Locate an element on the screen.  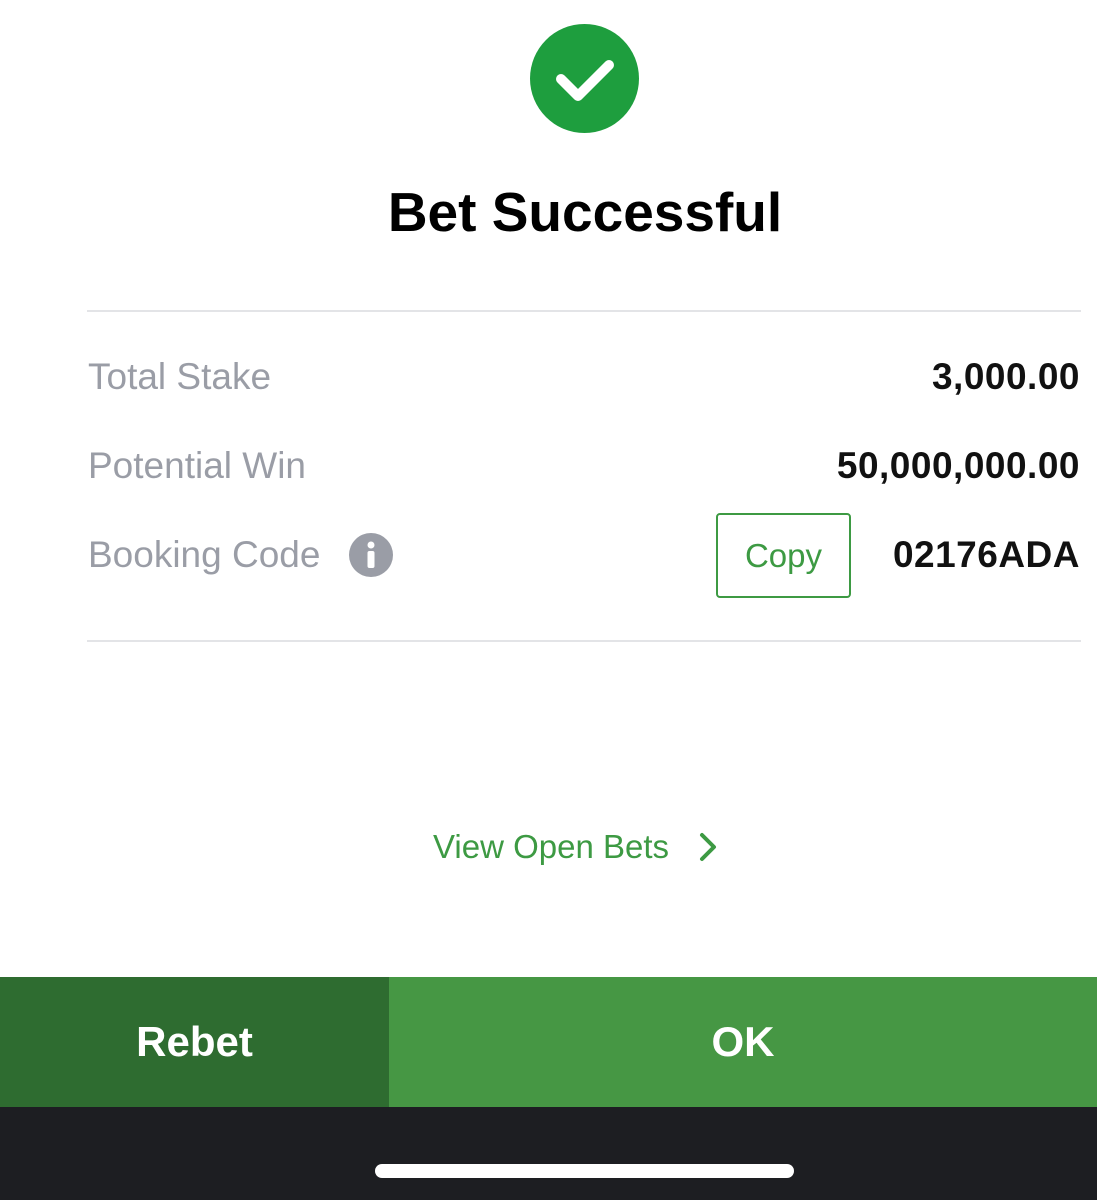
view-open-bets-link: View Open Bets is located at coordinates (576, 847).